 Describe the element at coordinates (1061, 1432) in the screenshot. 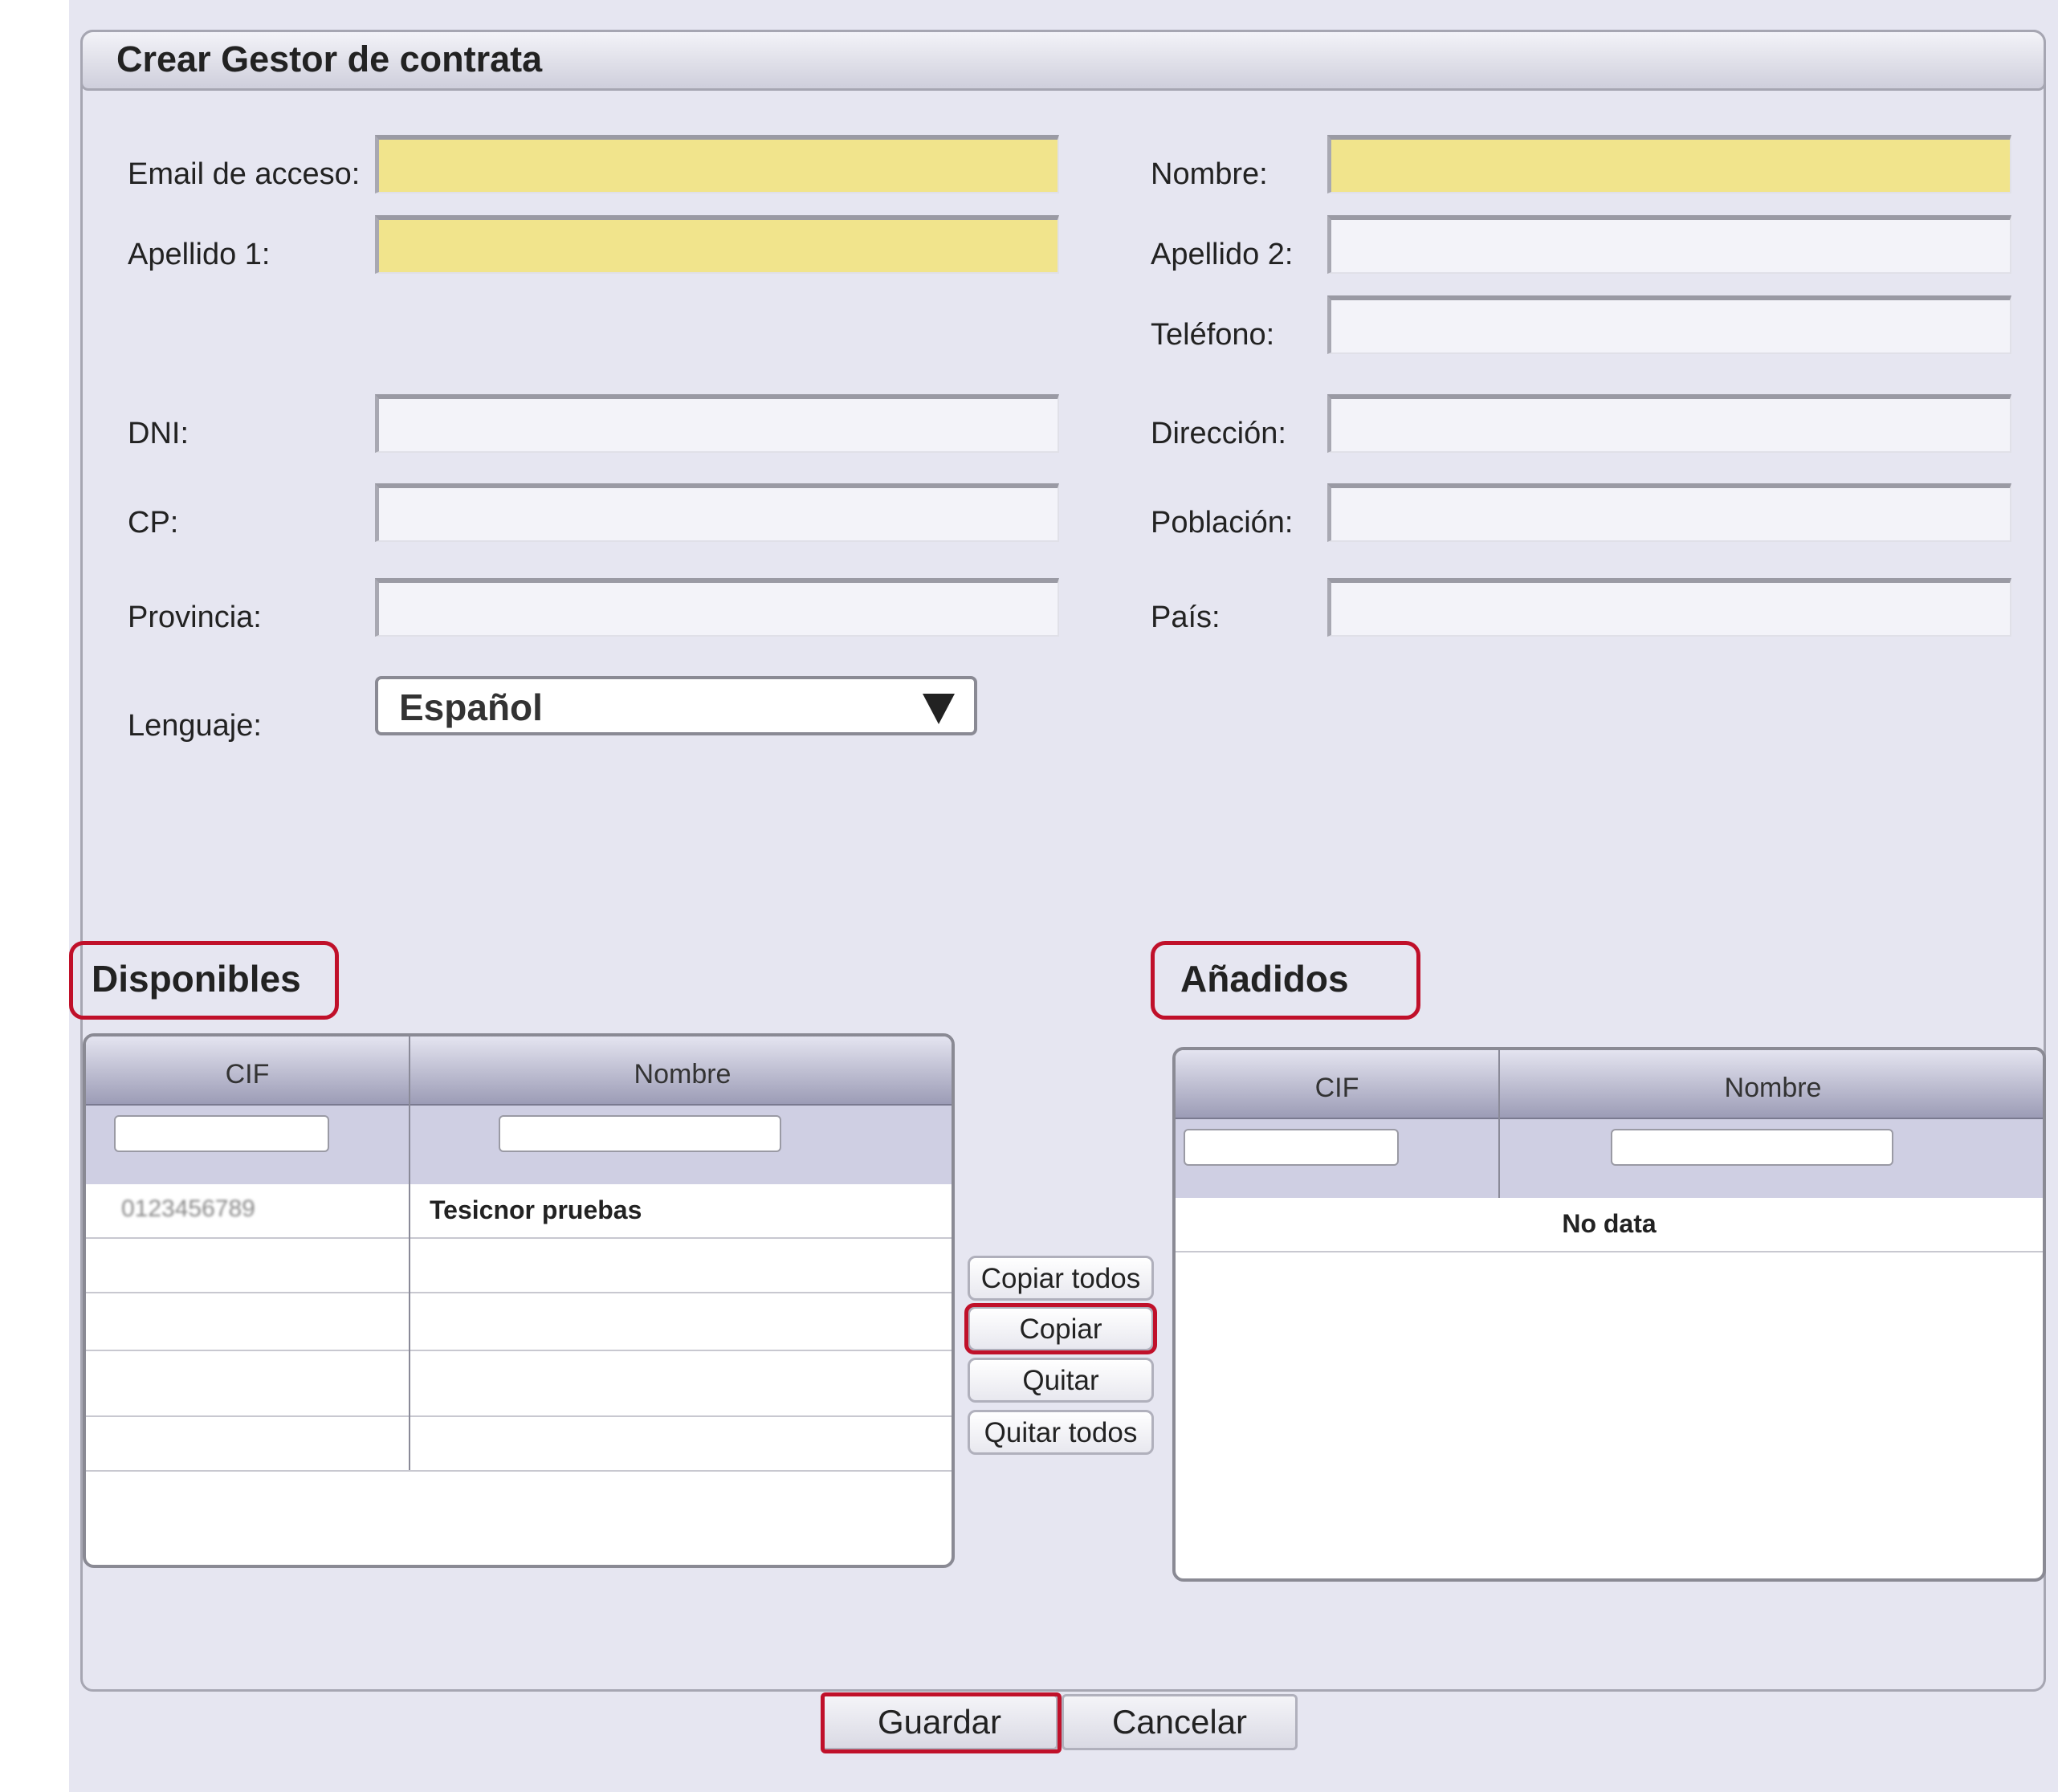

I see `quitar-todos-button: Quitar todos` at that location.